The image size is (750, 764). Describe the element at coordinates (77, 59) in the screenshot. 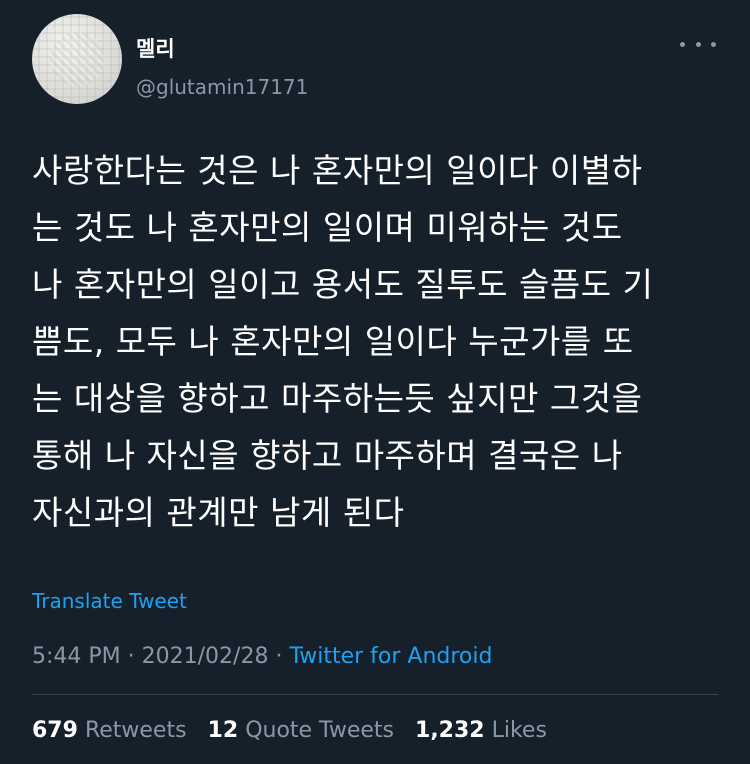

I see `avatar` at that location.